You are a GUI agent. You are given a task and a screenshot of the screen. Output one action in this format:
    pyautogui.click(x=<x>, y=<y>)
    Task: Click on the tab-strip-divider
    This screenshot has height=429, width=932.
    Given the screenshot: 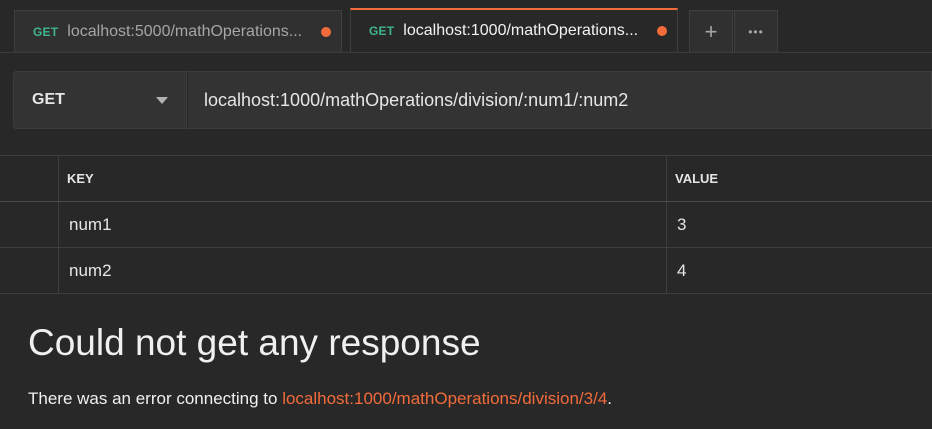 What is the action you would take?
    pyautogui.click(x=466, y=52)
    